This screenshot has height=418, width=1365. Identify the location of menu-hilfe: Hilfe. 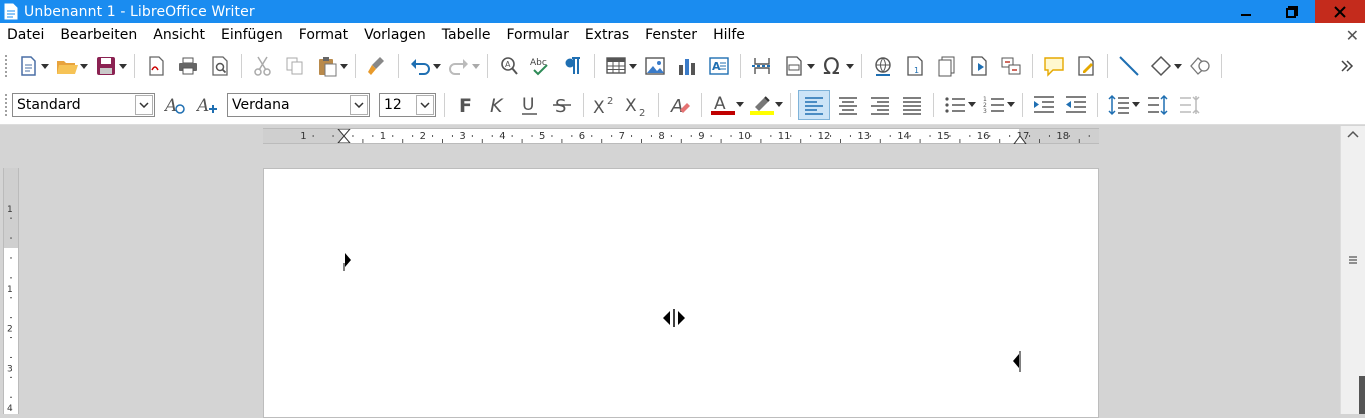
(729, 35).